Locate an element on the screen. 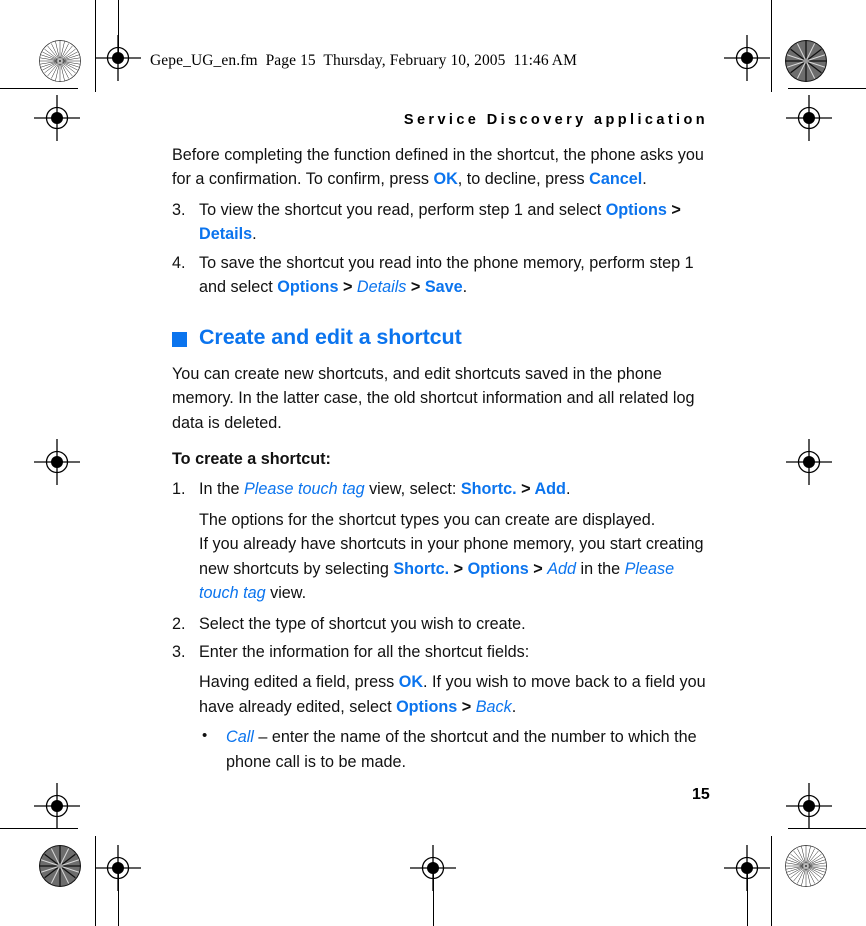 This screenshot has height=926, width=866. list-number: 2. is located at coordinates (179, 623).